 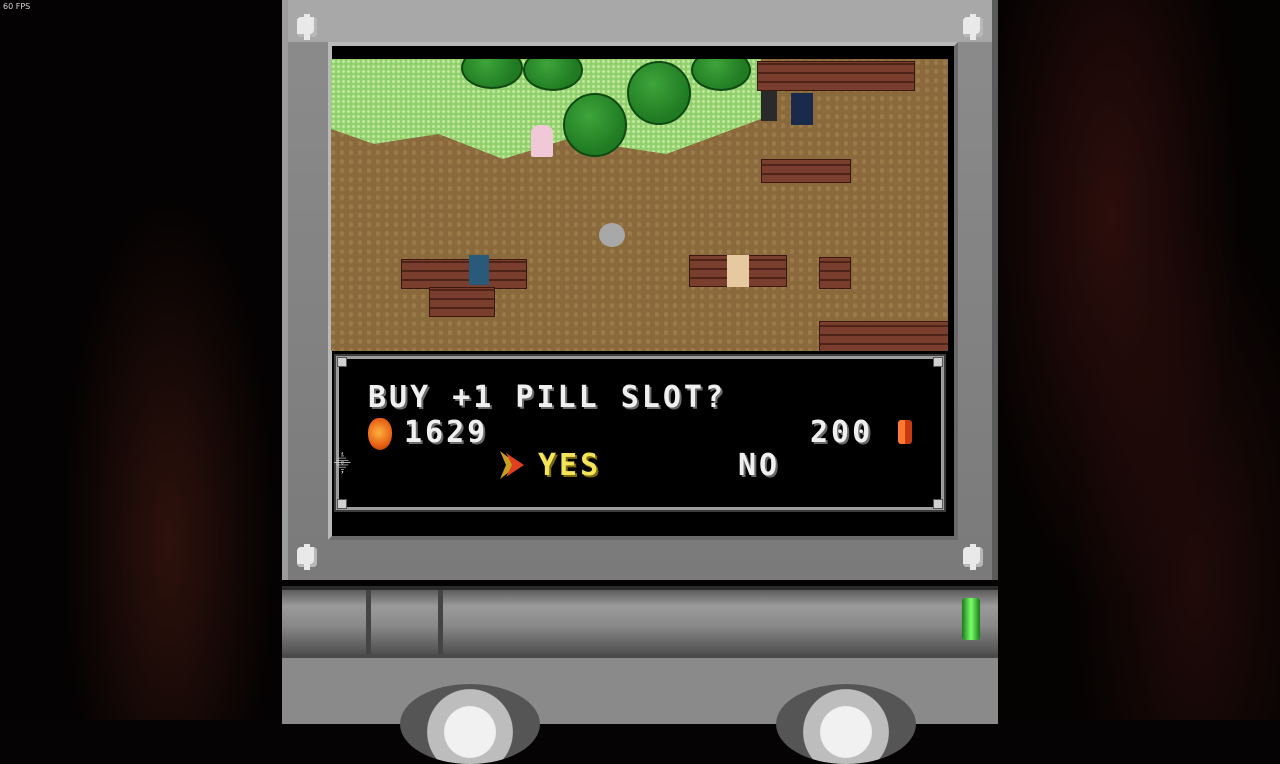 What do you see at coordinates (769, 106) in the screenshot?
I see `npc-dark` at bounding box center [769, 106].